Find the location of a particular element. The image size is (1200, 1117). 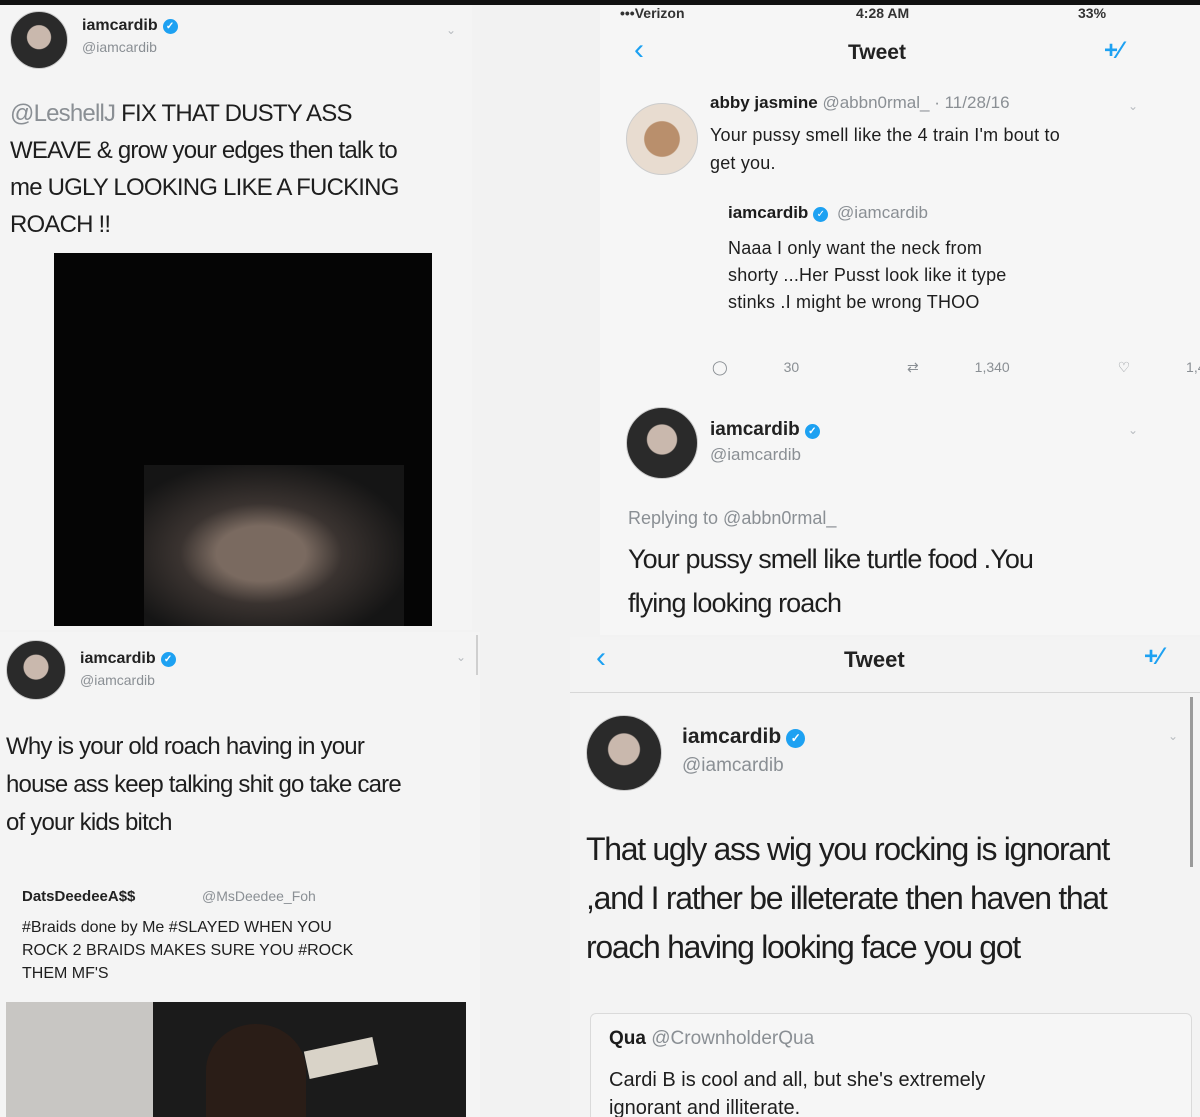

quoted-author-handle: @iamcardib is located at coordinates (882, 212).